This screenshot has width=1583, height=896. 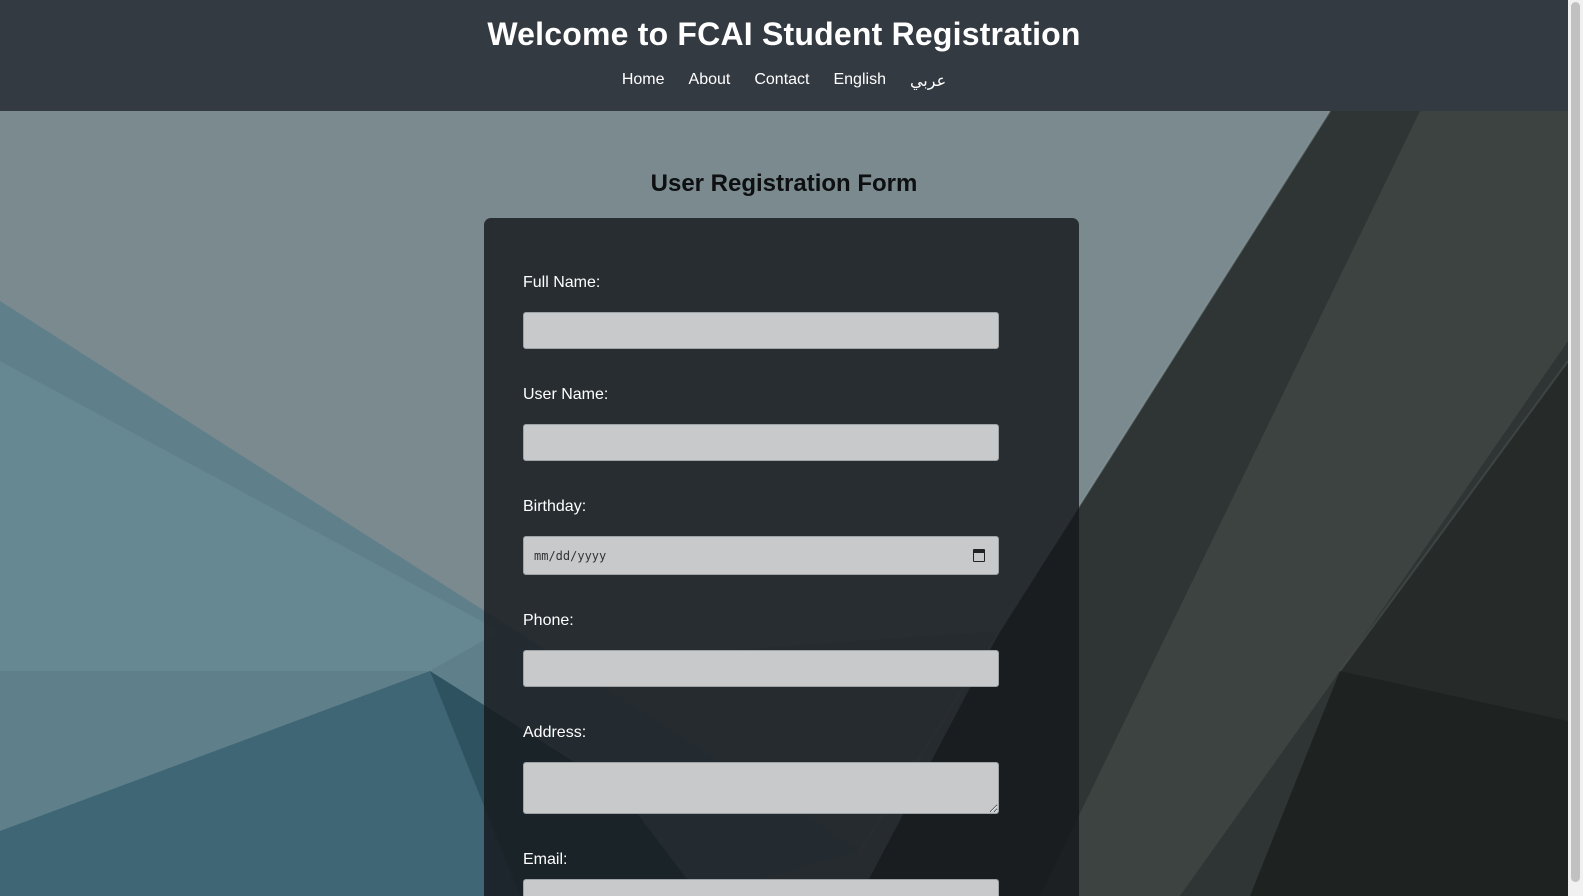 I want to click on nav-about-link: About, so click(x=710, y=81).